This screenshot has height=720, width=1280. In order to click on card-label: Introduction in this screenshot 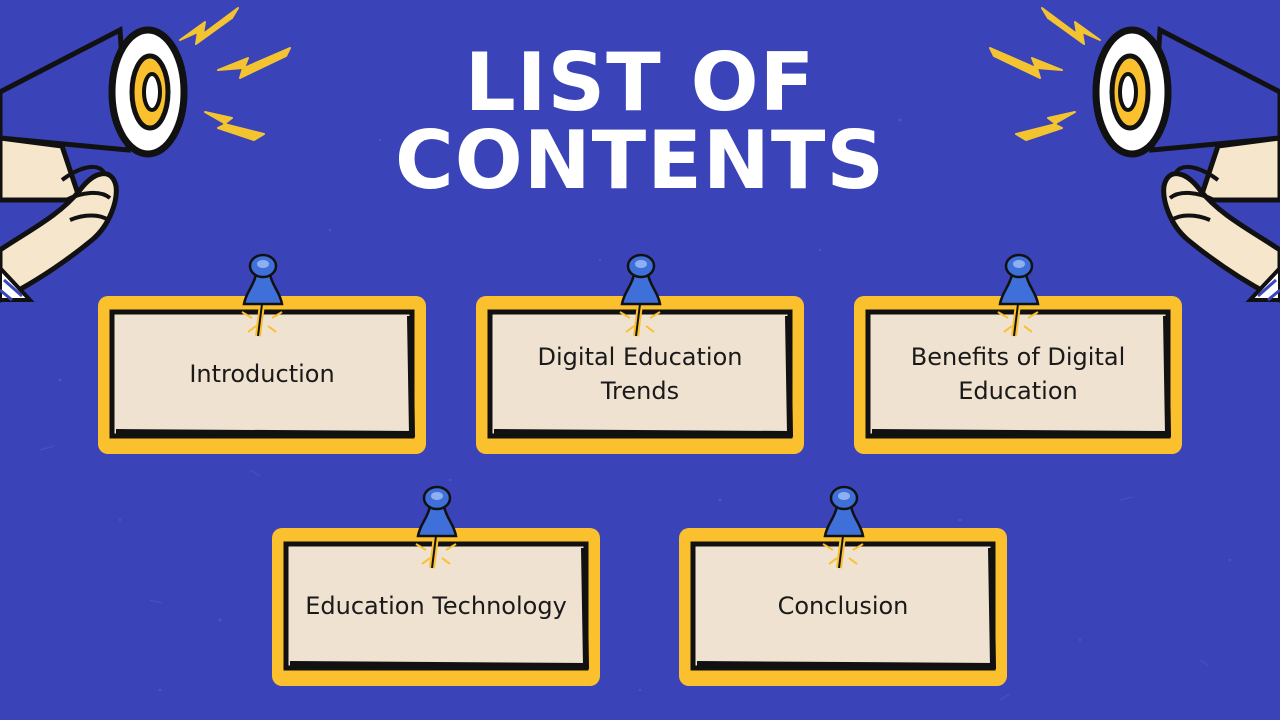, I will do `click(262, 374)`.